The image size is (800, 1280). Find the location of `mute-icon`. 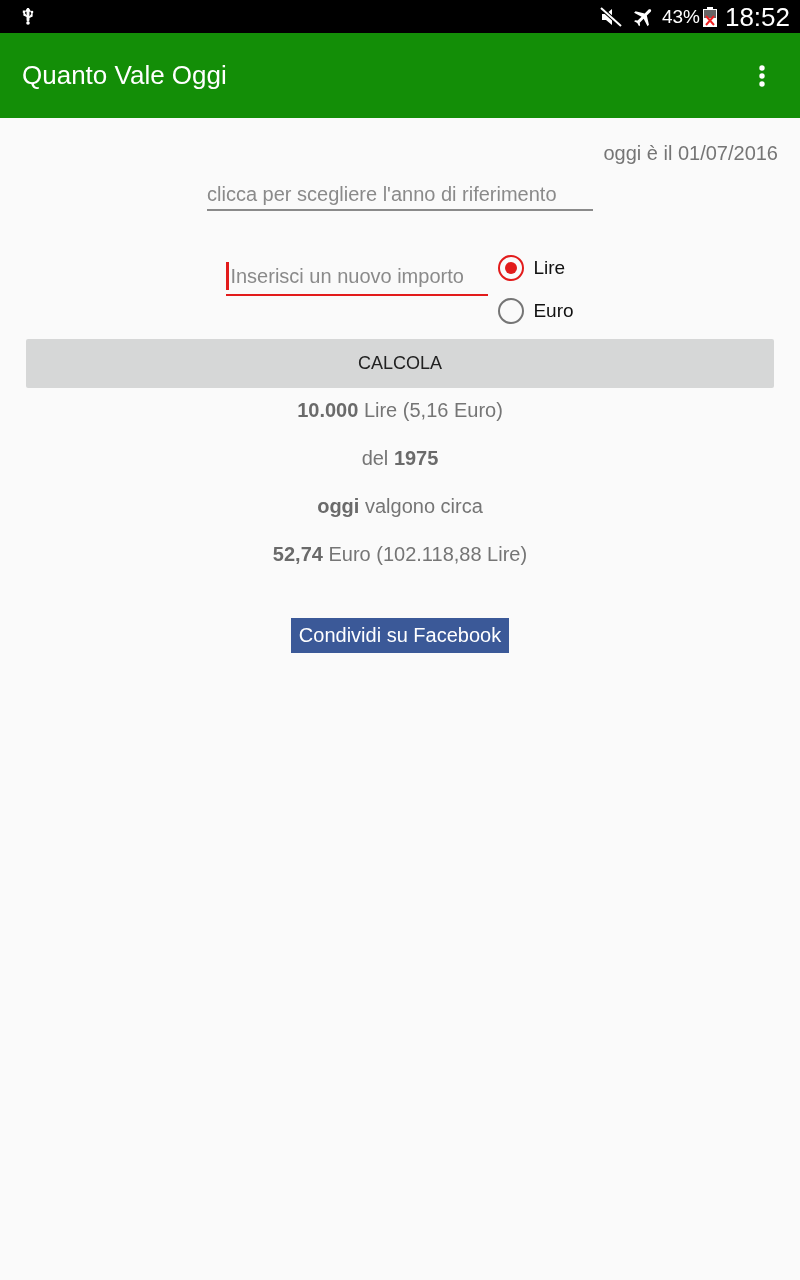

mute-icon is located at coordinates (610, 16).